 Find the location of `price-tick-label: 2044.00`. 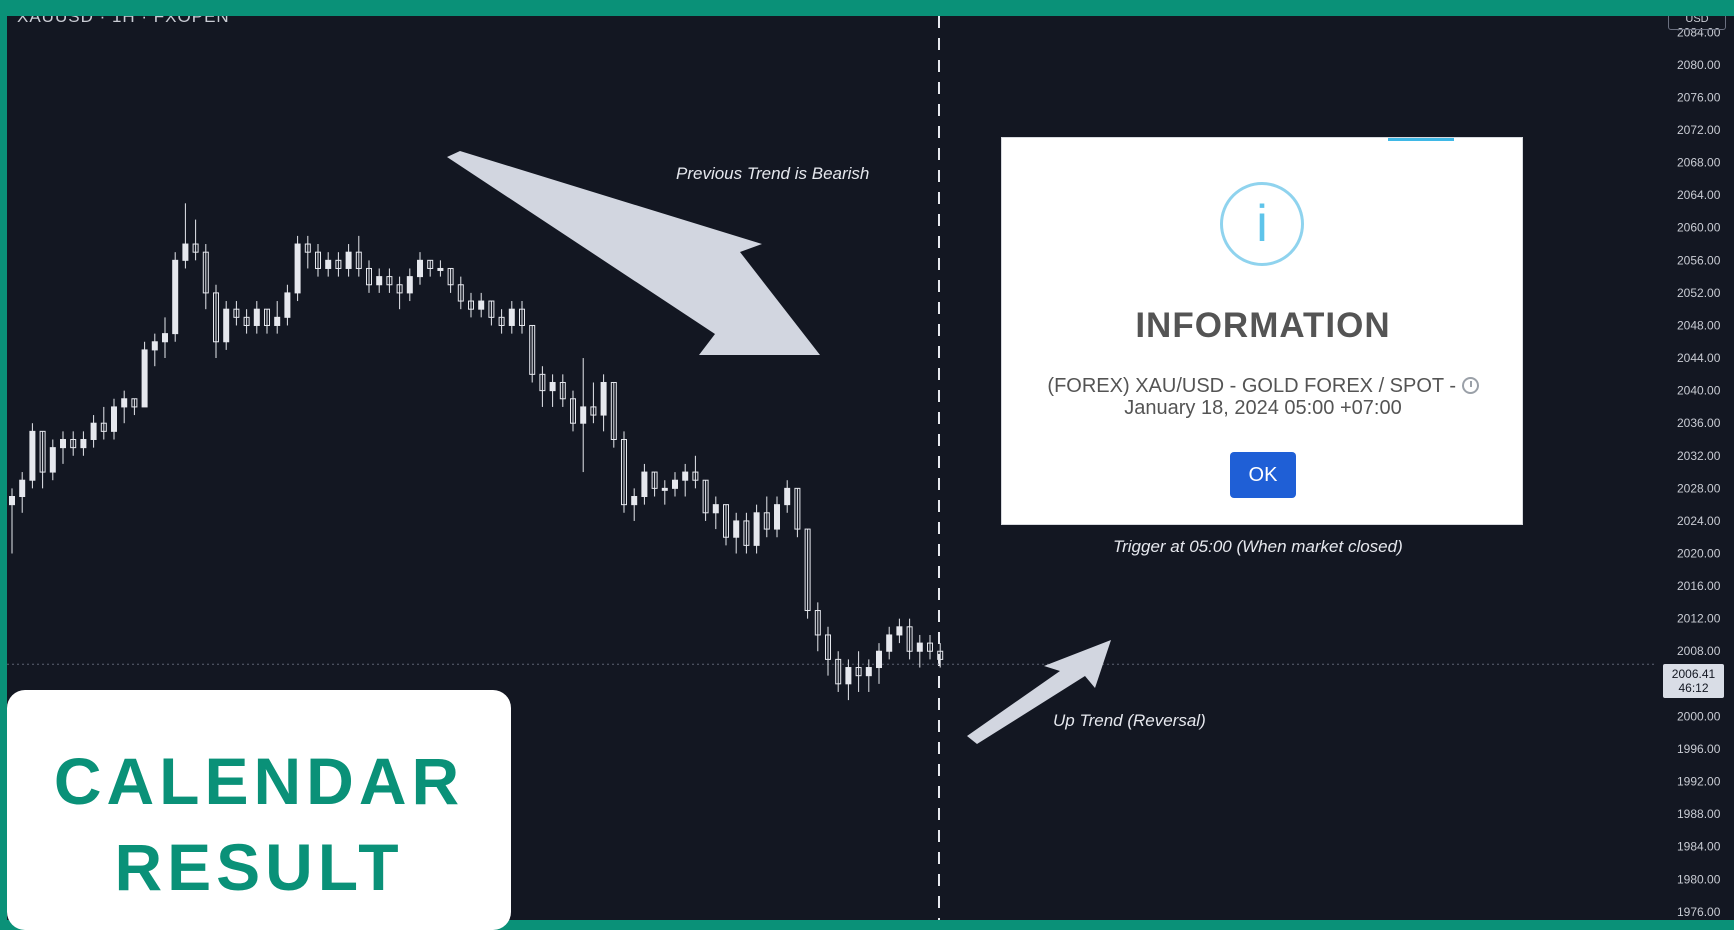

price-tick-label: 2044.00 is located at coordinates (1699, 358).